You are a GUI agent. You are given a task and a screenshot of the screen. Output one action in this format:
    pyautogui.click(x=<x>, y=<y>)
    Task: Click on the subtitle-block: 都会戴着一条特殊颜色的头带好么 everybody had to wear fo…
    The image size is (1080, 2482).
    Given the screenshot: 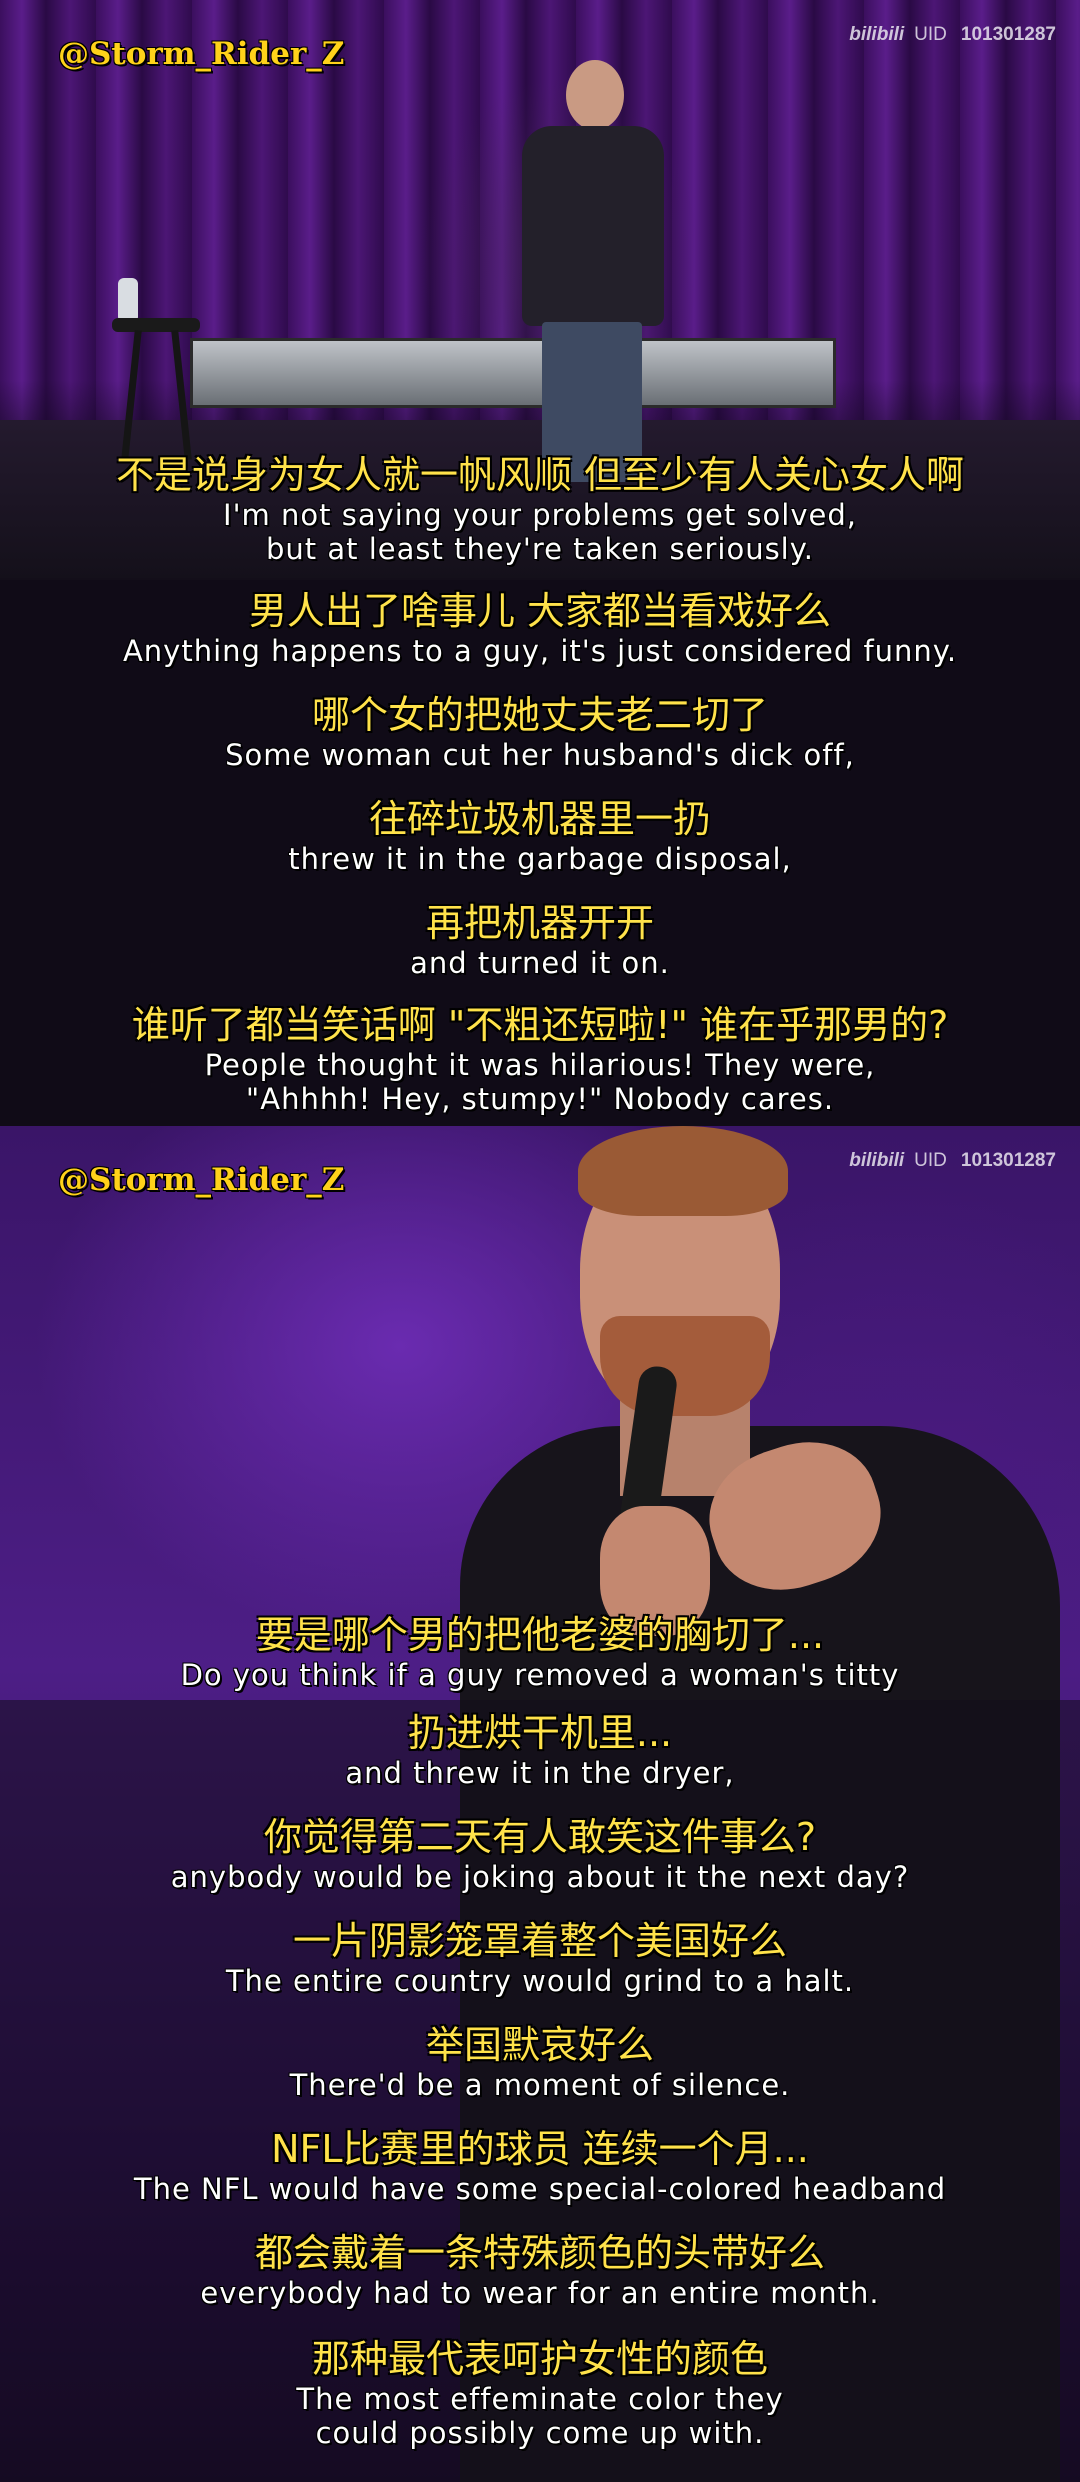 What is the action you would take?
    pyautogui.click(x=540, y=2272)
    